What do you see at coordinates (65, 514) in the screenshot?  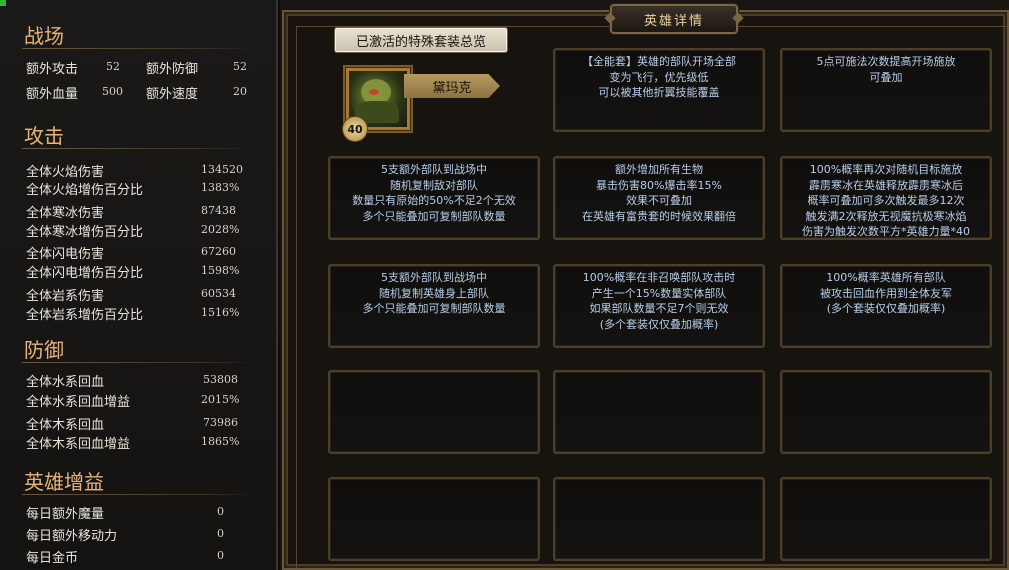 I see `stat-label: 每日额外魔量` at bounding box center [65, 514].